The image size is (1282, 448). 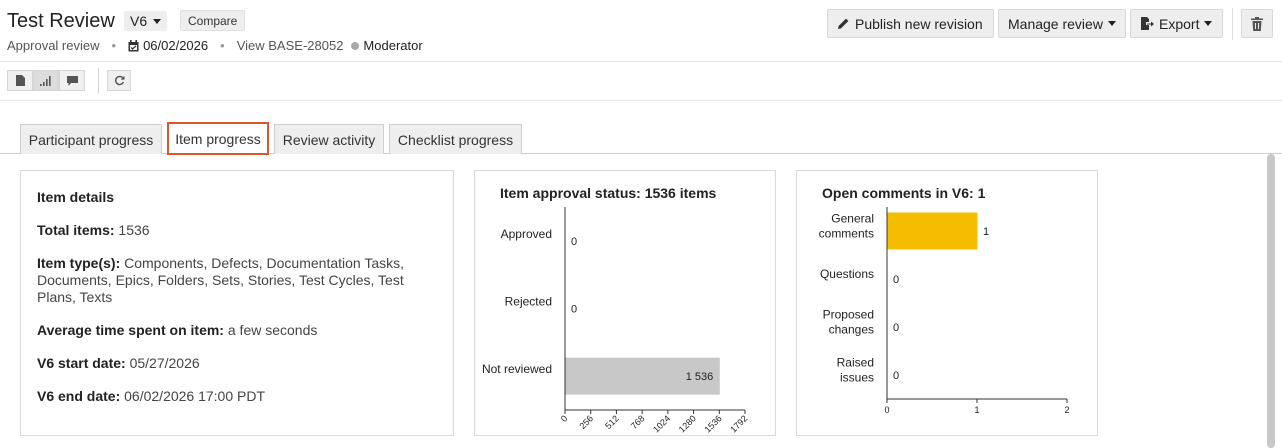 I want to click on total-items-value: 1536, so click(x=134, y=230).